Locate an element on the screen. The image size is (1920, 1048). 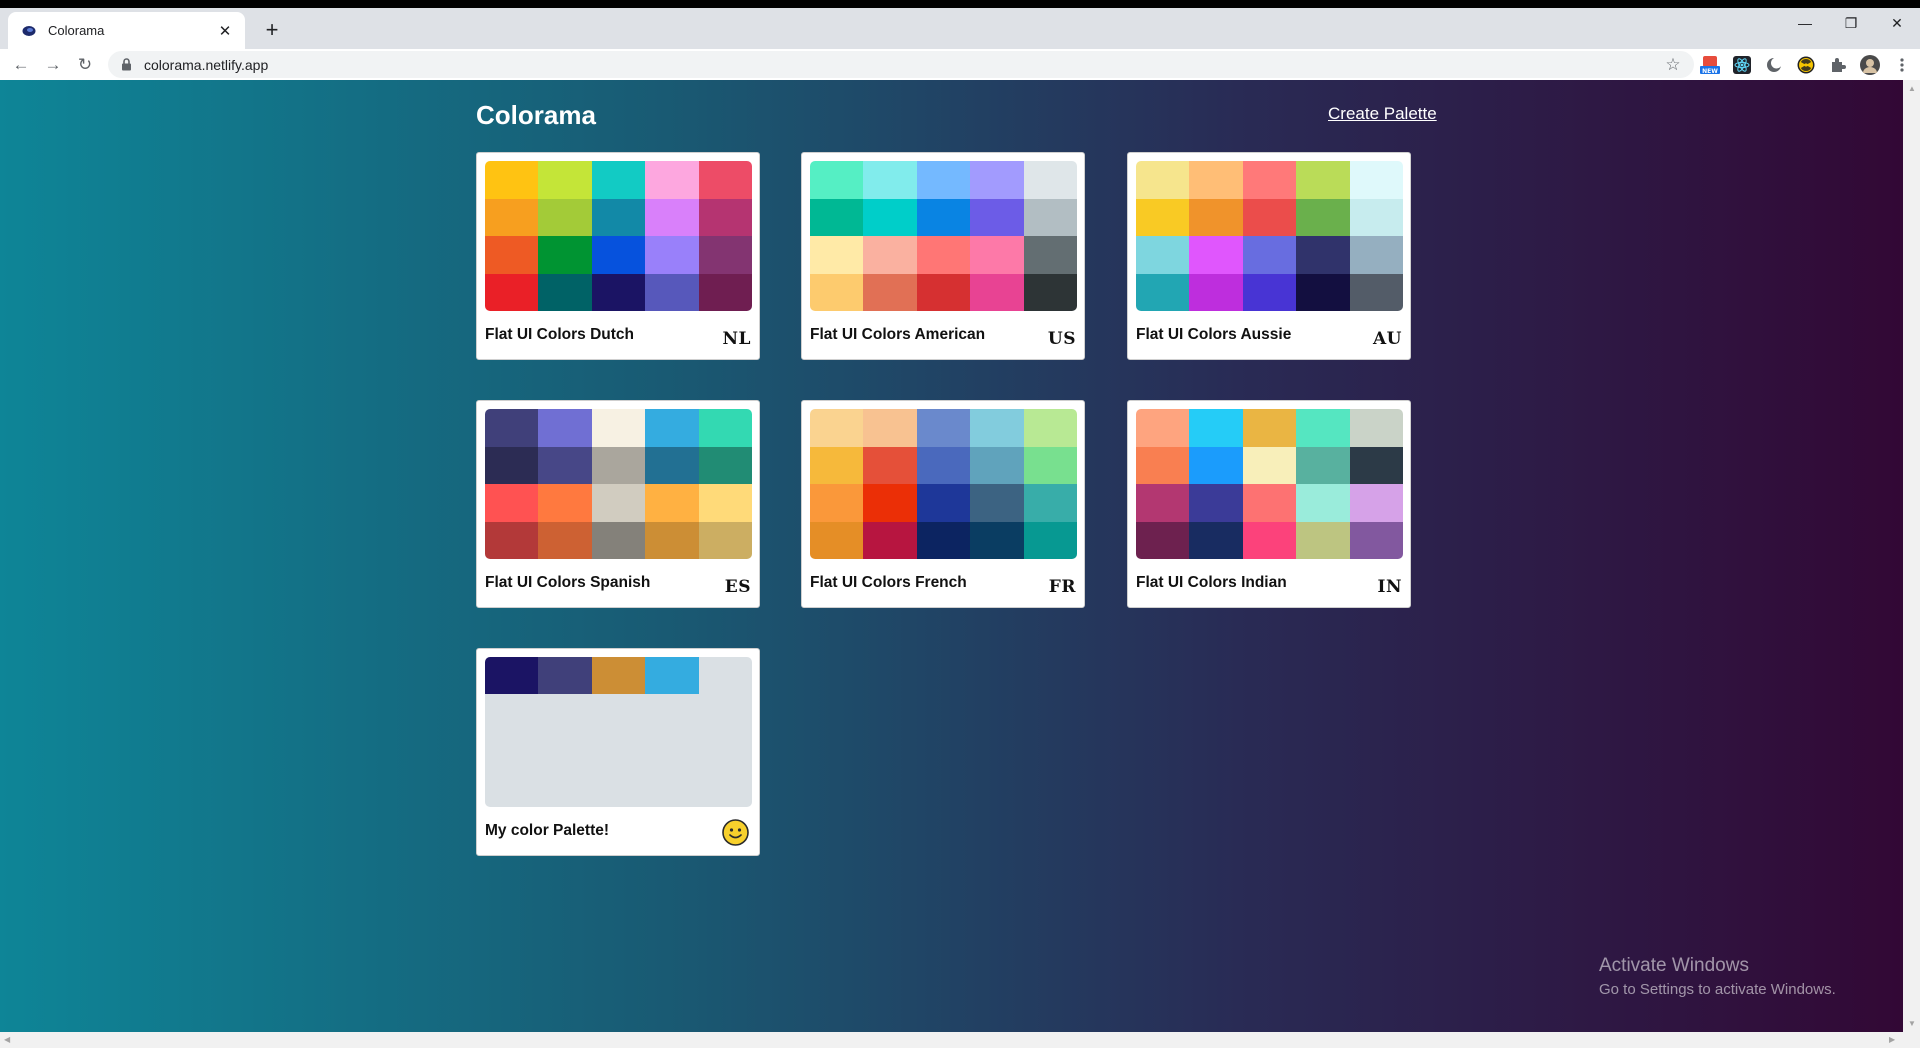
radiation-icon is located at coordinates (1806, 65).